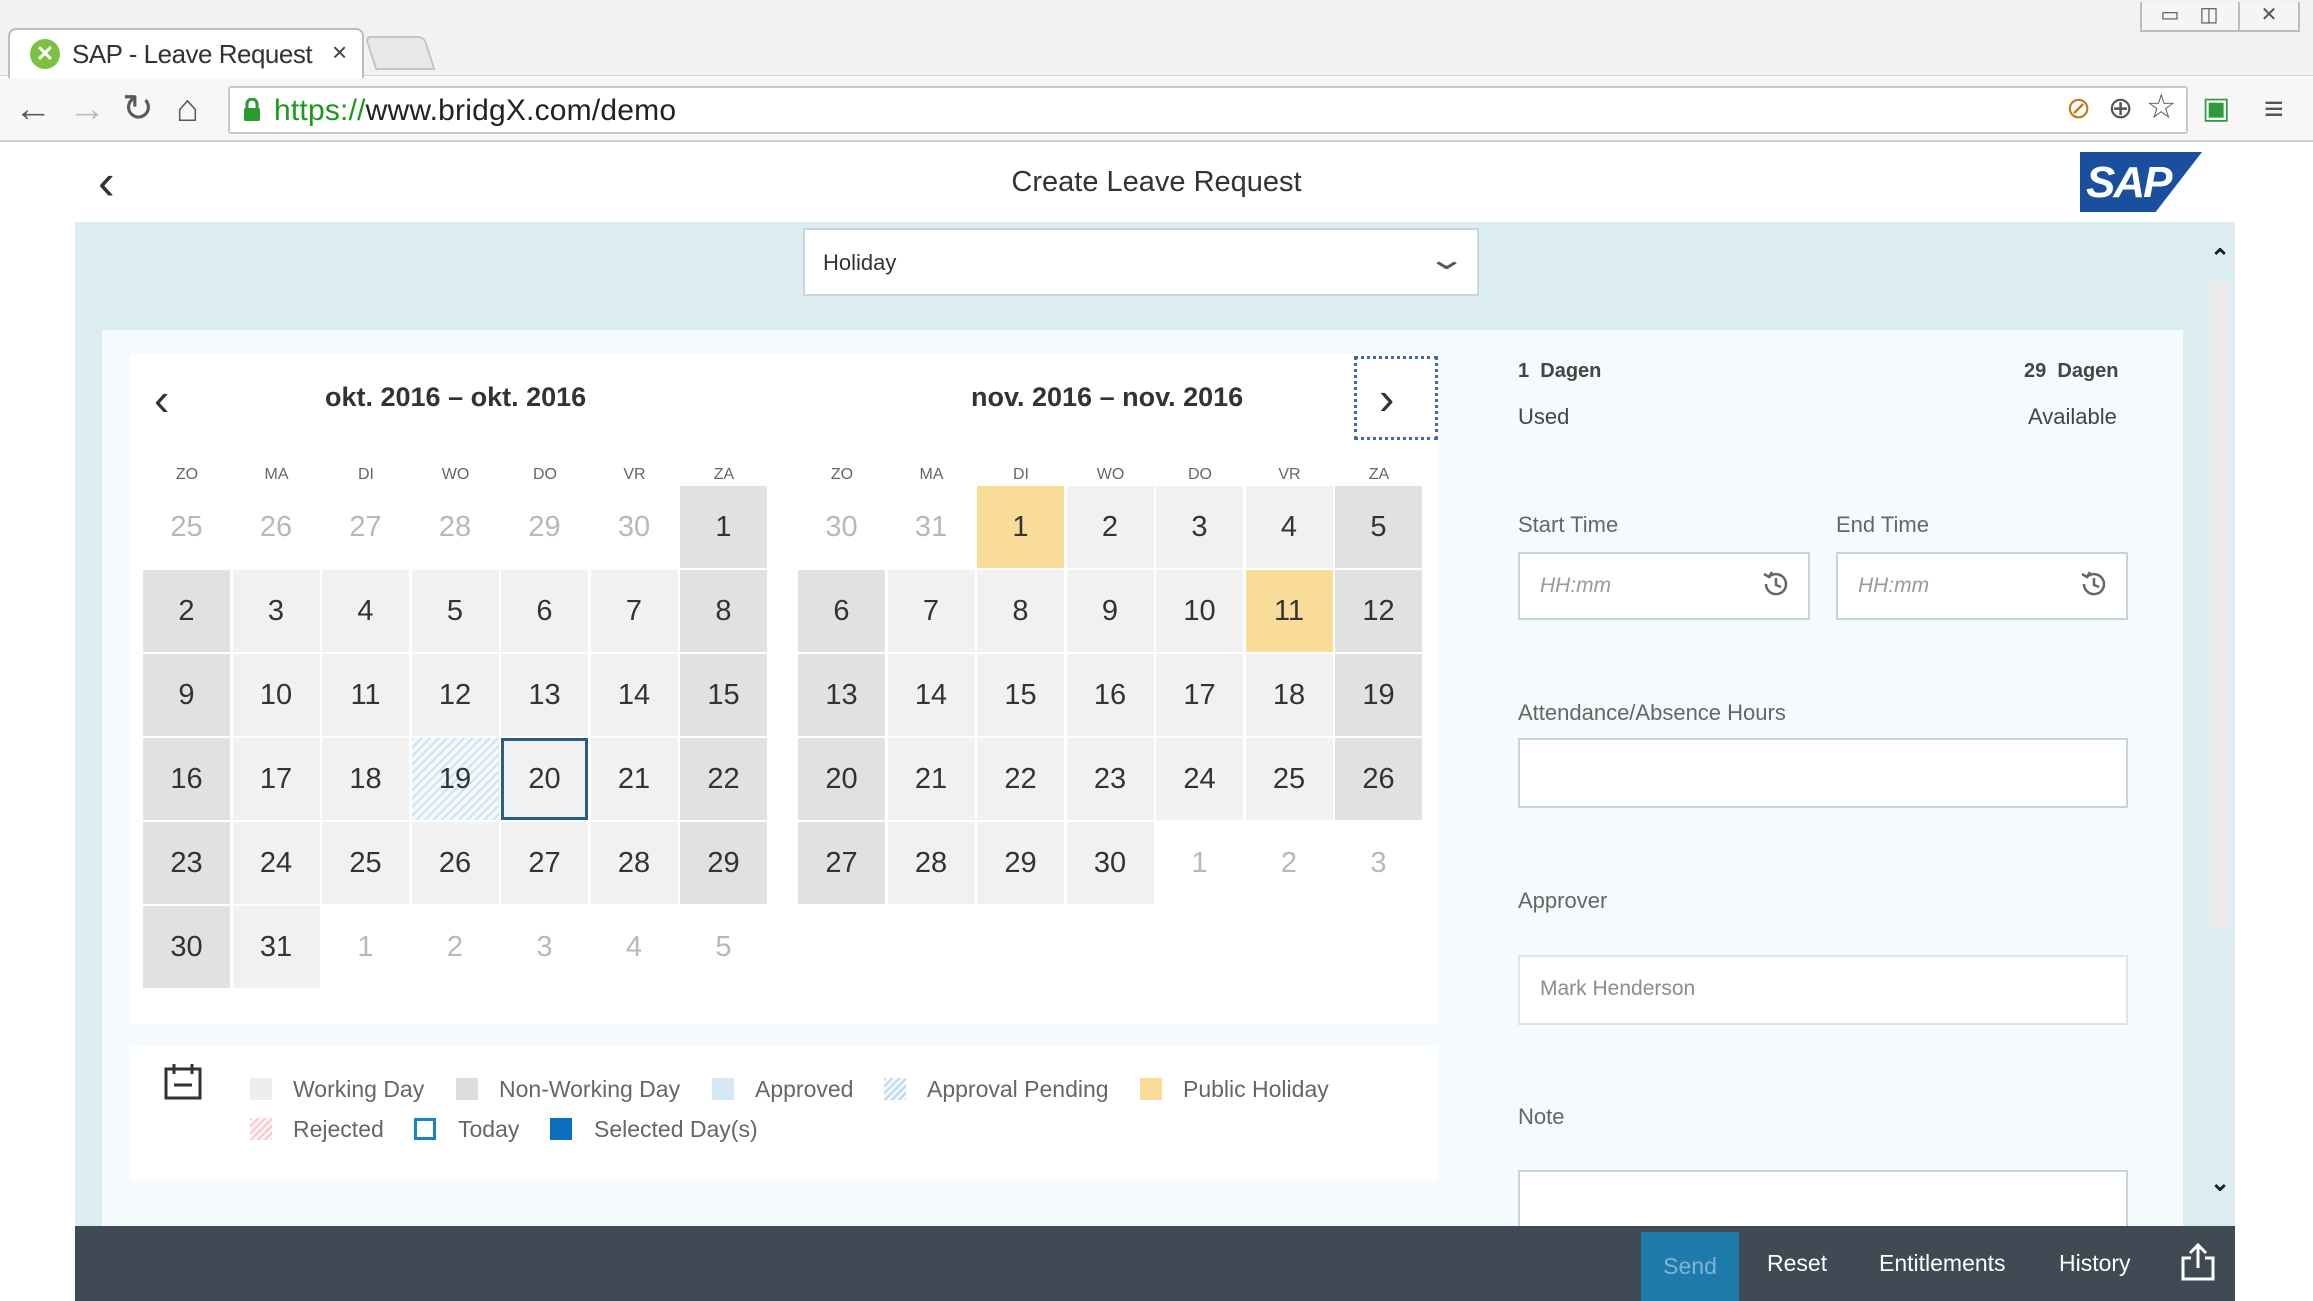 The height and width of the screenshot is (1301, 2313). I want to click on hours-input, so click(1823, 773).